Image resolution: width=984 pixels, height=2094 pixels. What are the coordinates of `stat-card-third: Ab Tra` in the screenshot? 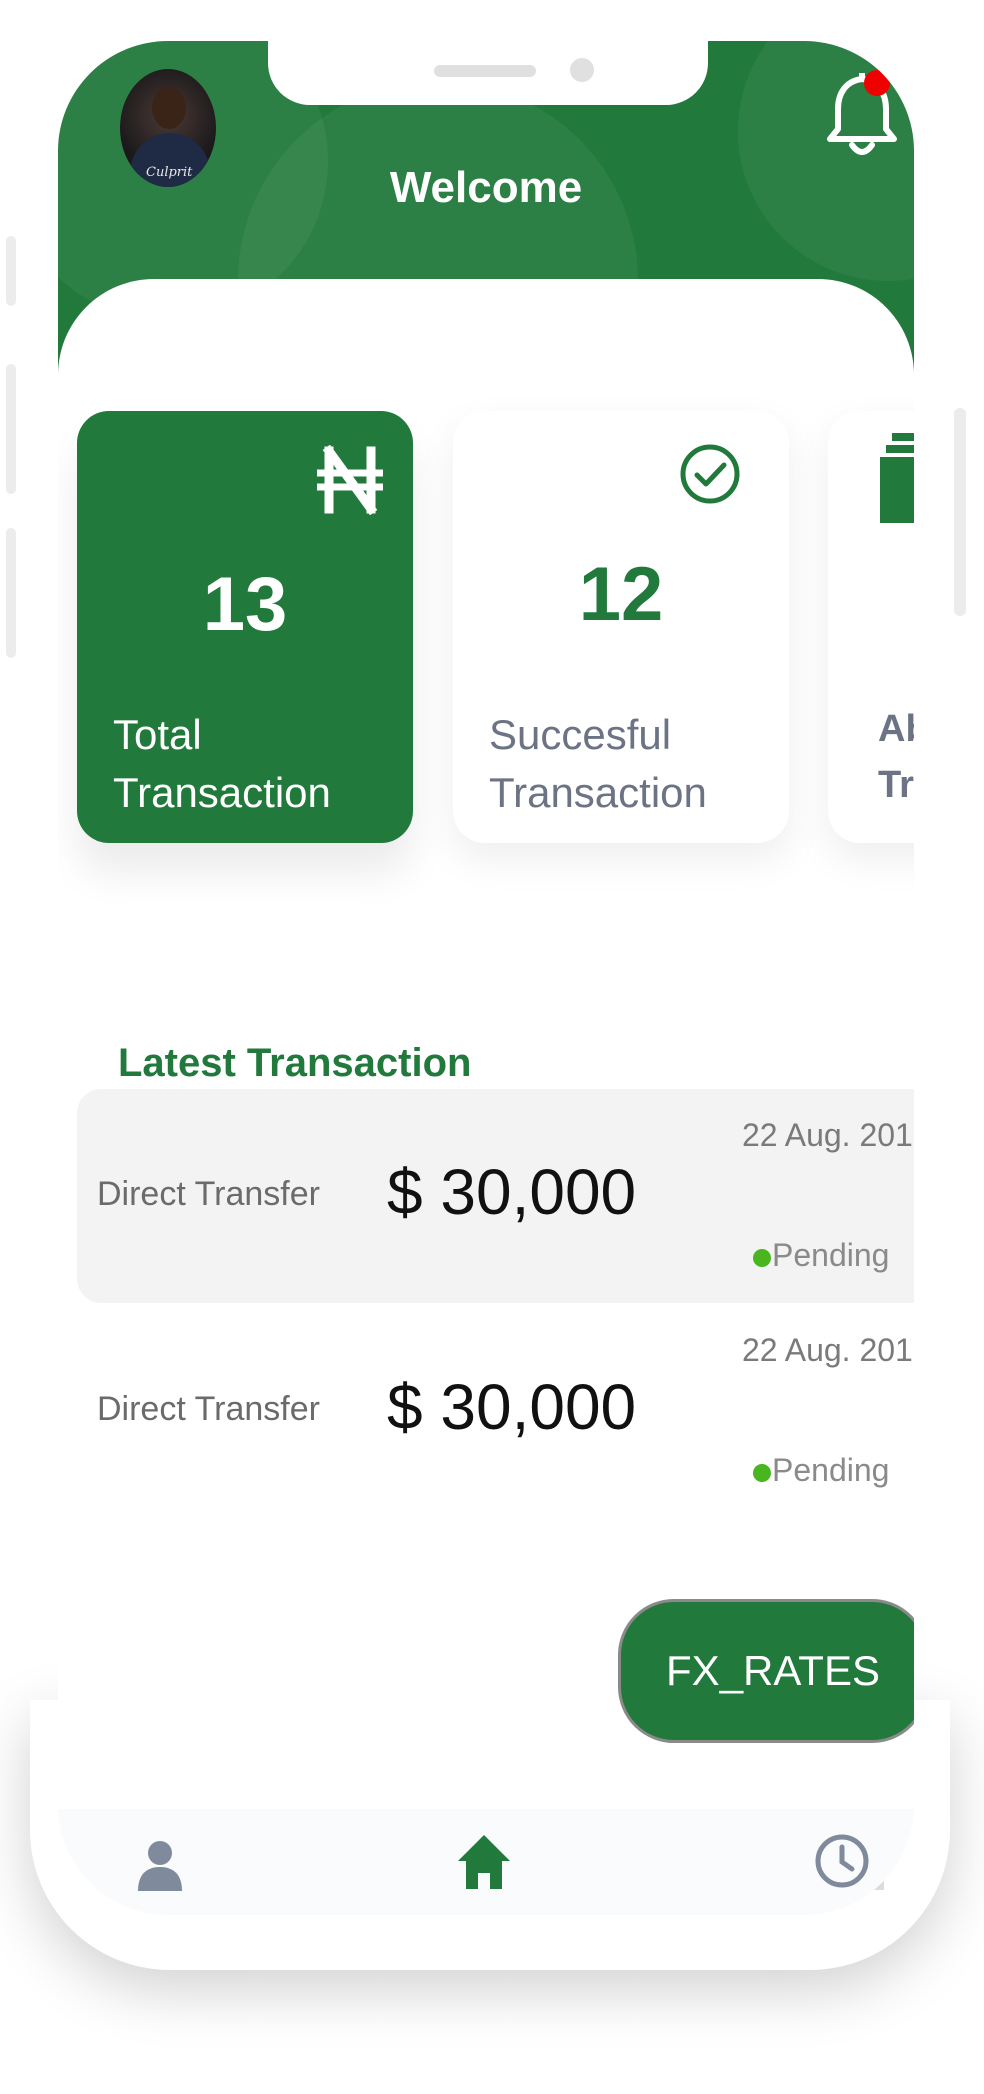 It's located at (871, 627).